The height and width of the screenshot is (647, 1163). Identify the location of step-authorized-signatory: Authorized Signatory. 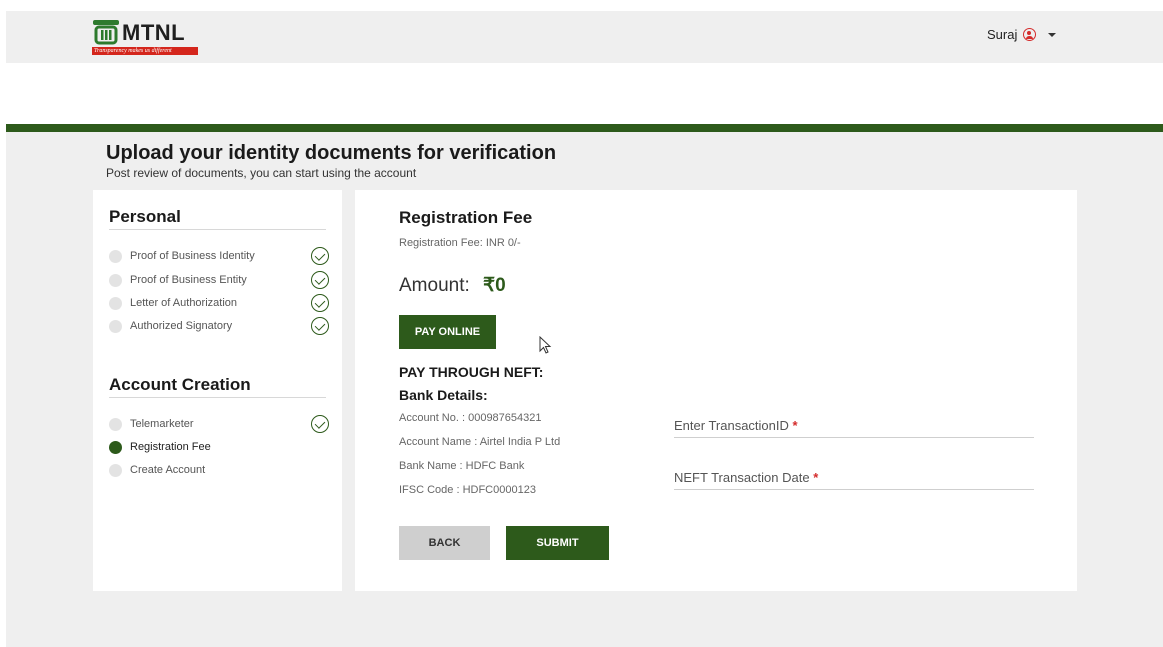
(219, 326).